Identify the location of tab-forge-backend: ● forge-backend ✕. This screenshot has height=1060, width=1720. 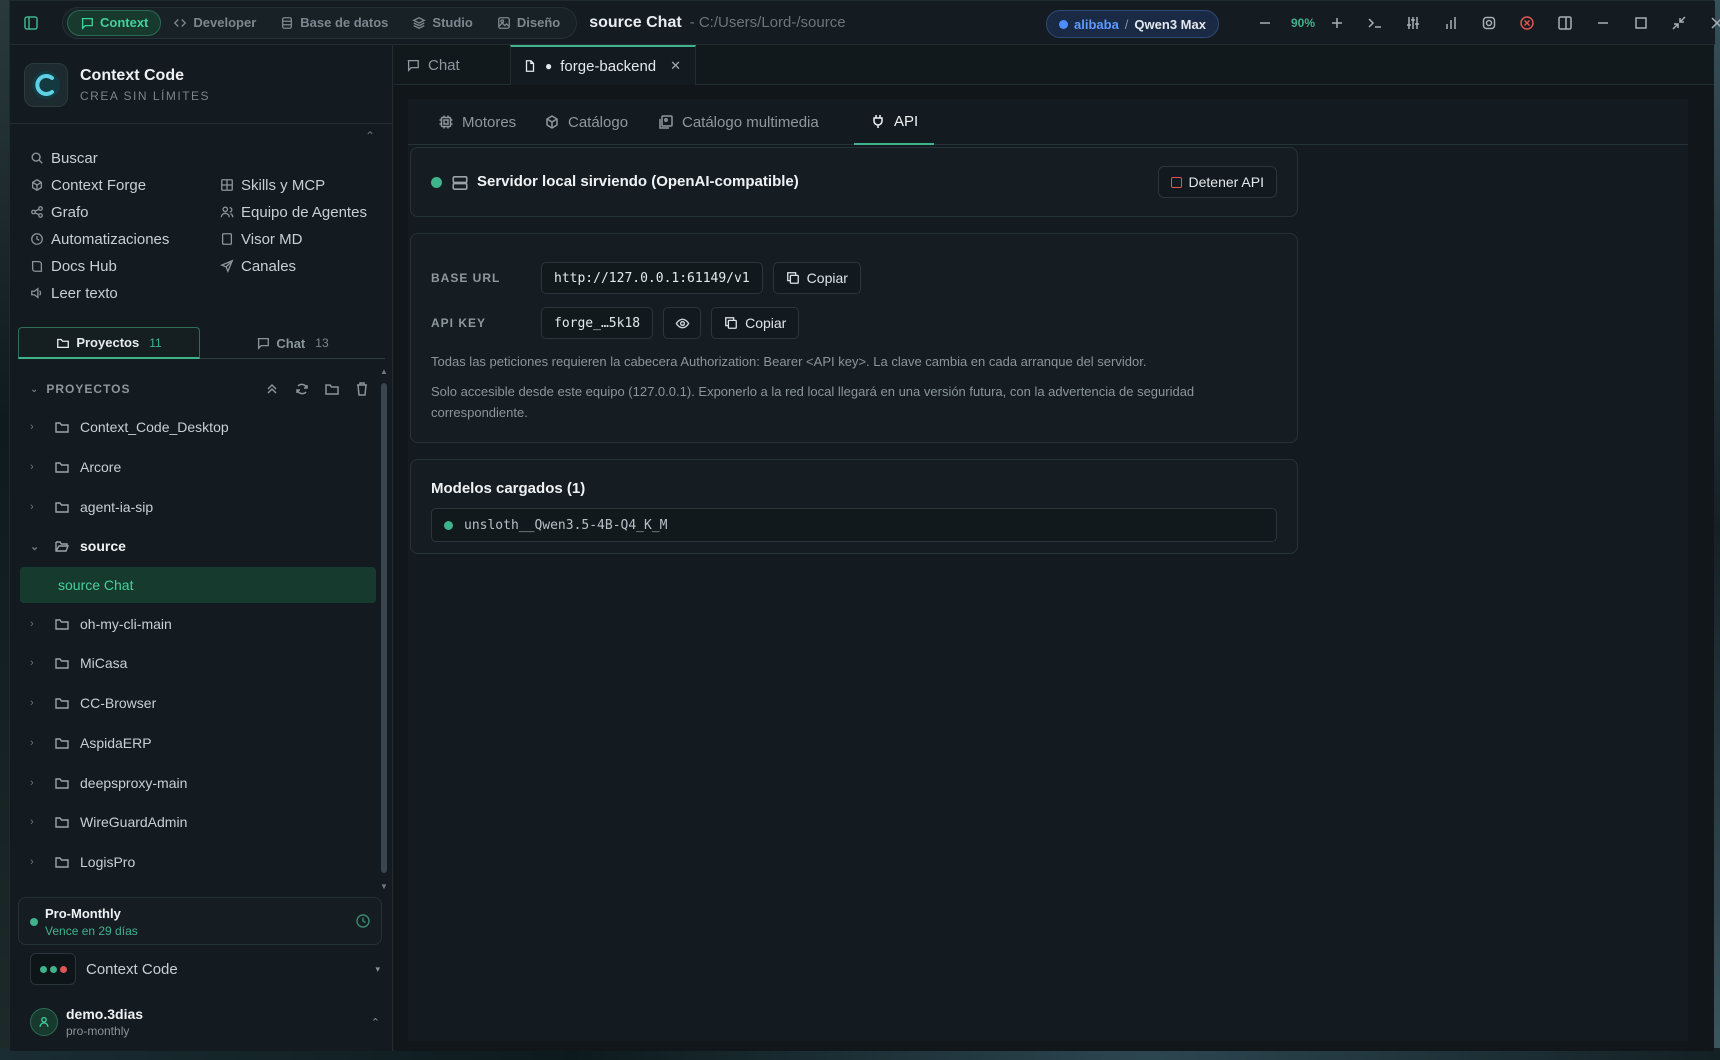
(603, 65).